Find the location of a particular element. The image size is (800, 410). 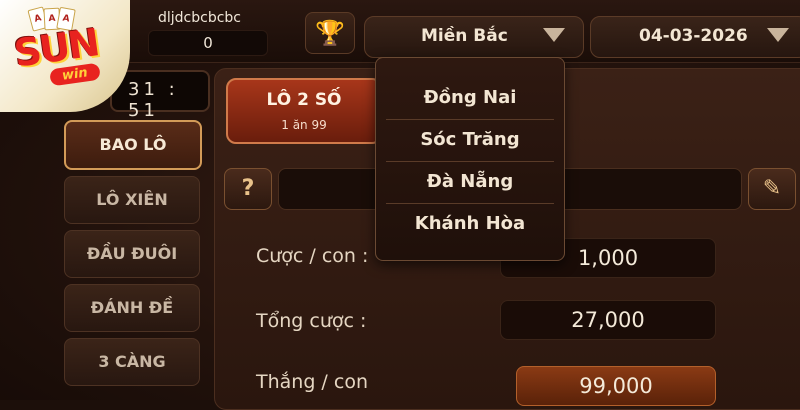

pencil-icon: ✎ is located at coordinates (772, 188).